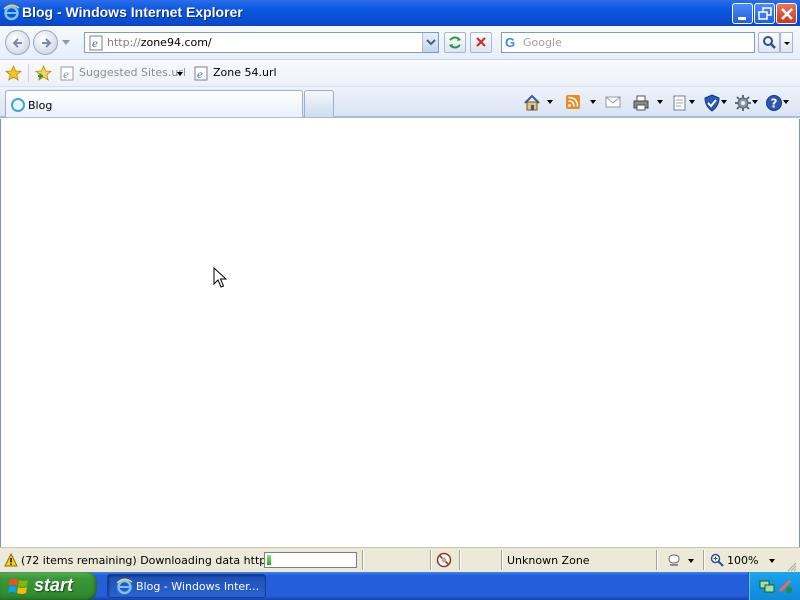  I want to click on forward-button, so click(45, 42).